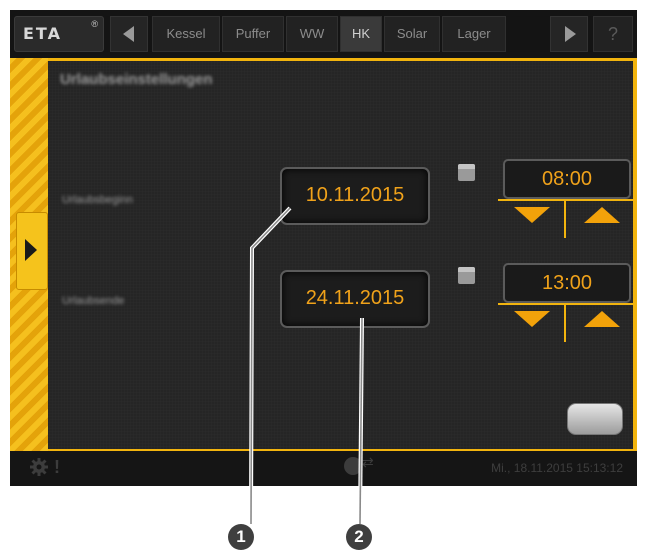  I want to click on warning-icon: !, so click(57, 467).